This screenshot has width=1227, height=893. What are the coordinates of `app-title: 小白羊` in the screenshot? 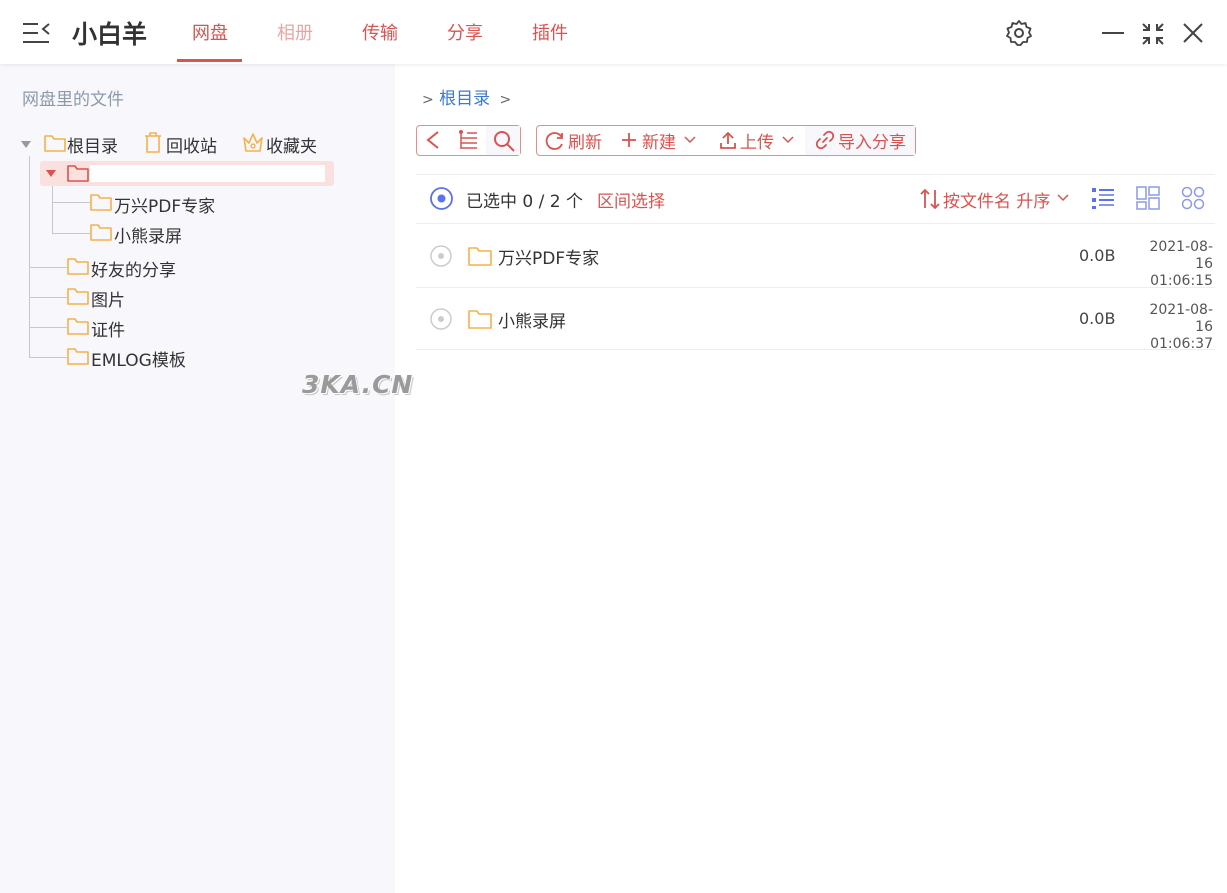 It's located at (110, 34).